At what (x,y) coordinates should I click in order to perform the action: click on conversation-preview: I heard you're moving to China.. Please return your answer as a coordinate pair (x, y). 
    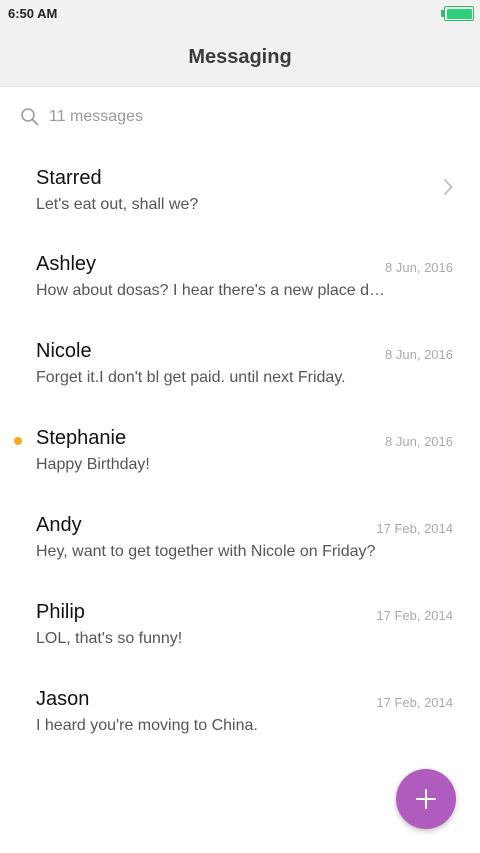
    Looking at the image, I should click on (147, 725).